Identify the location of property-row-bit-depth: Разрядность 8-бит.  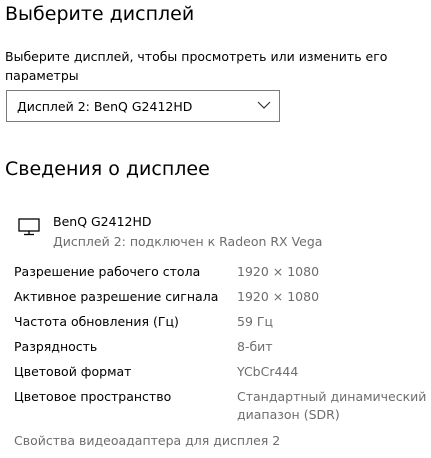
(221, 349).